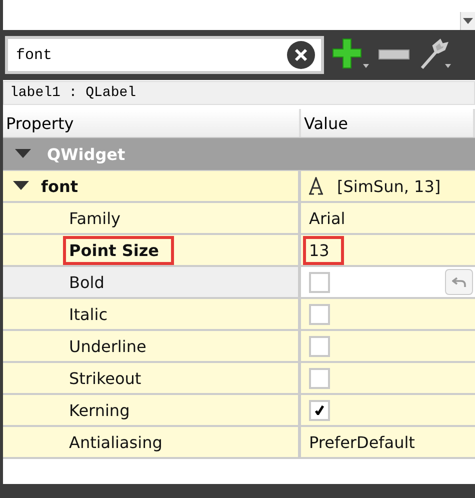  What do you see at coordinates (59, 187) in the screenshot?
I see `property-name: font` at bounding box center [59, 187].